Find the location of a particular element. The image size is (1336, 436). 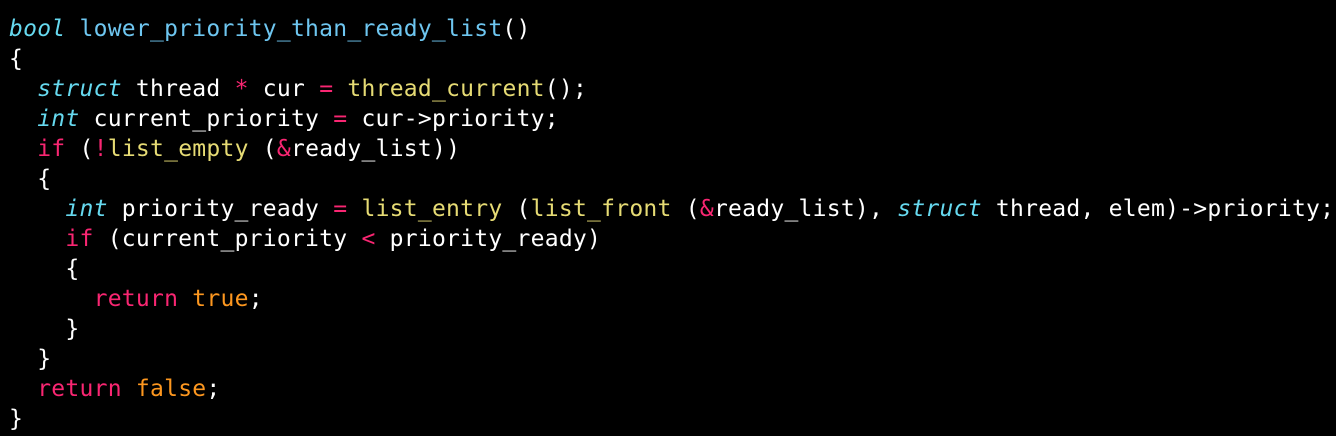

code-token-default: ready_list)) is located at coordinates (376, 149).